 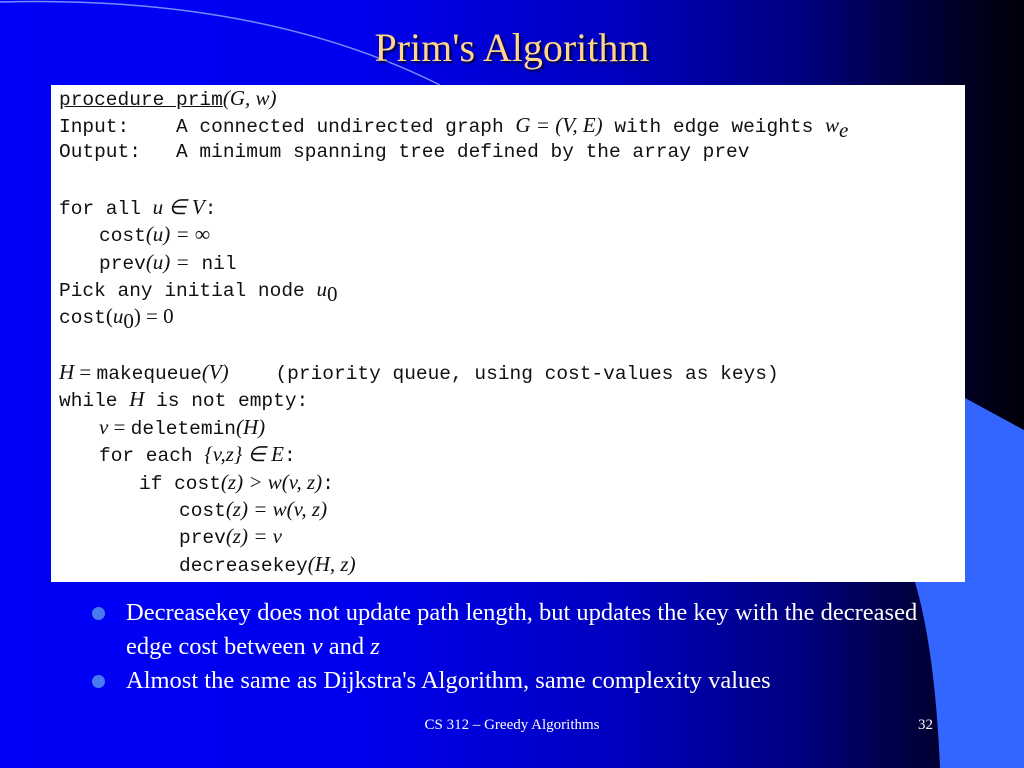 I want to click on for-all-keyword: for all, so click(x=100, y=209).